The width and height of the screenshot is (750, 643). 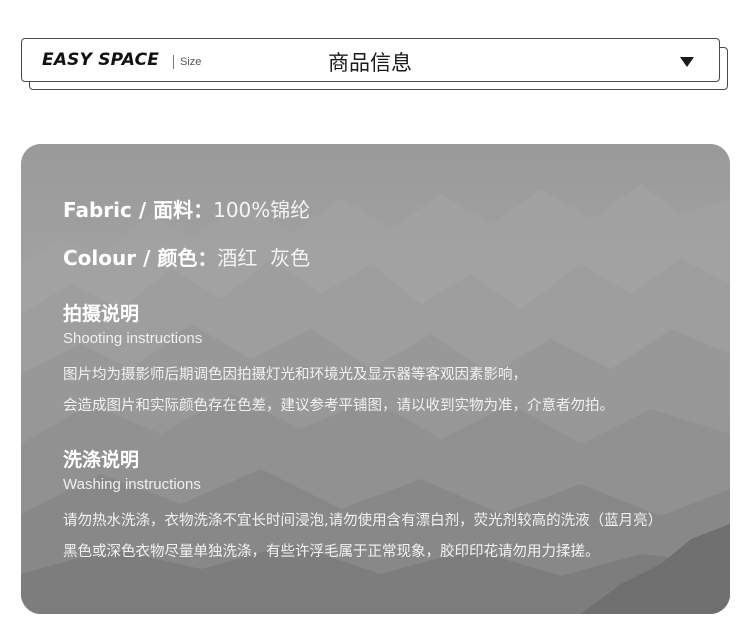 What do you see at coordinates (262, 210) in the screenshot?
I see `fabric-value: 100%锦纶` at bounding box center [262, 210].